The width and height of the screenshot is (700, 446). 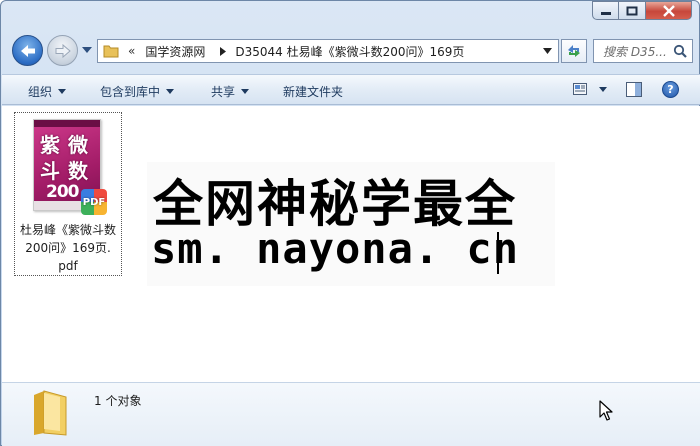 What do you see at coordinates (590, 89) in the screenshot?
I see `change-view-button` at bounding box center [590, 89].